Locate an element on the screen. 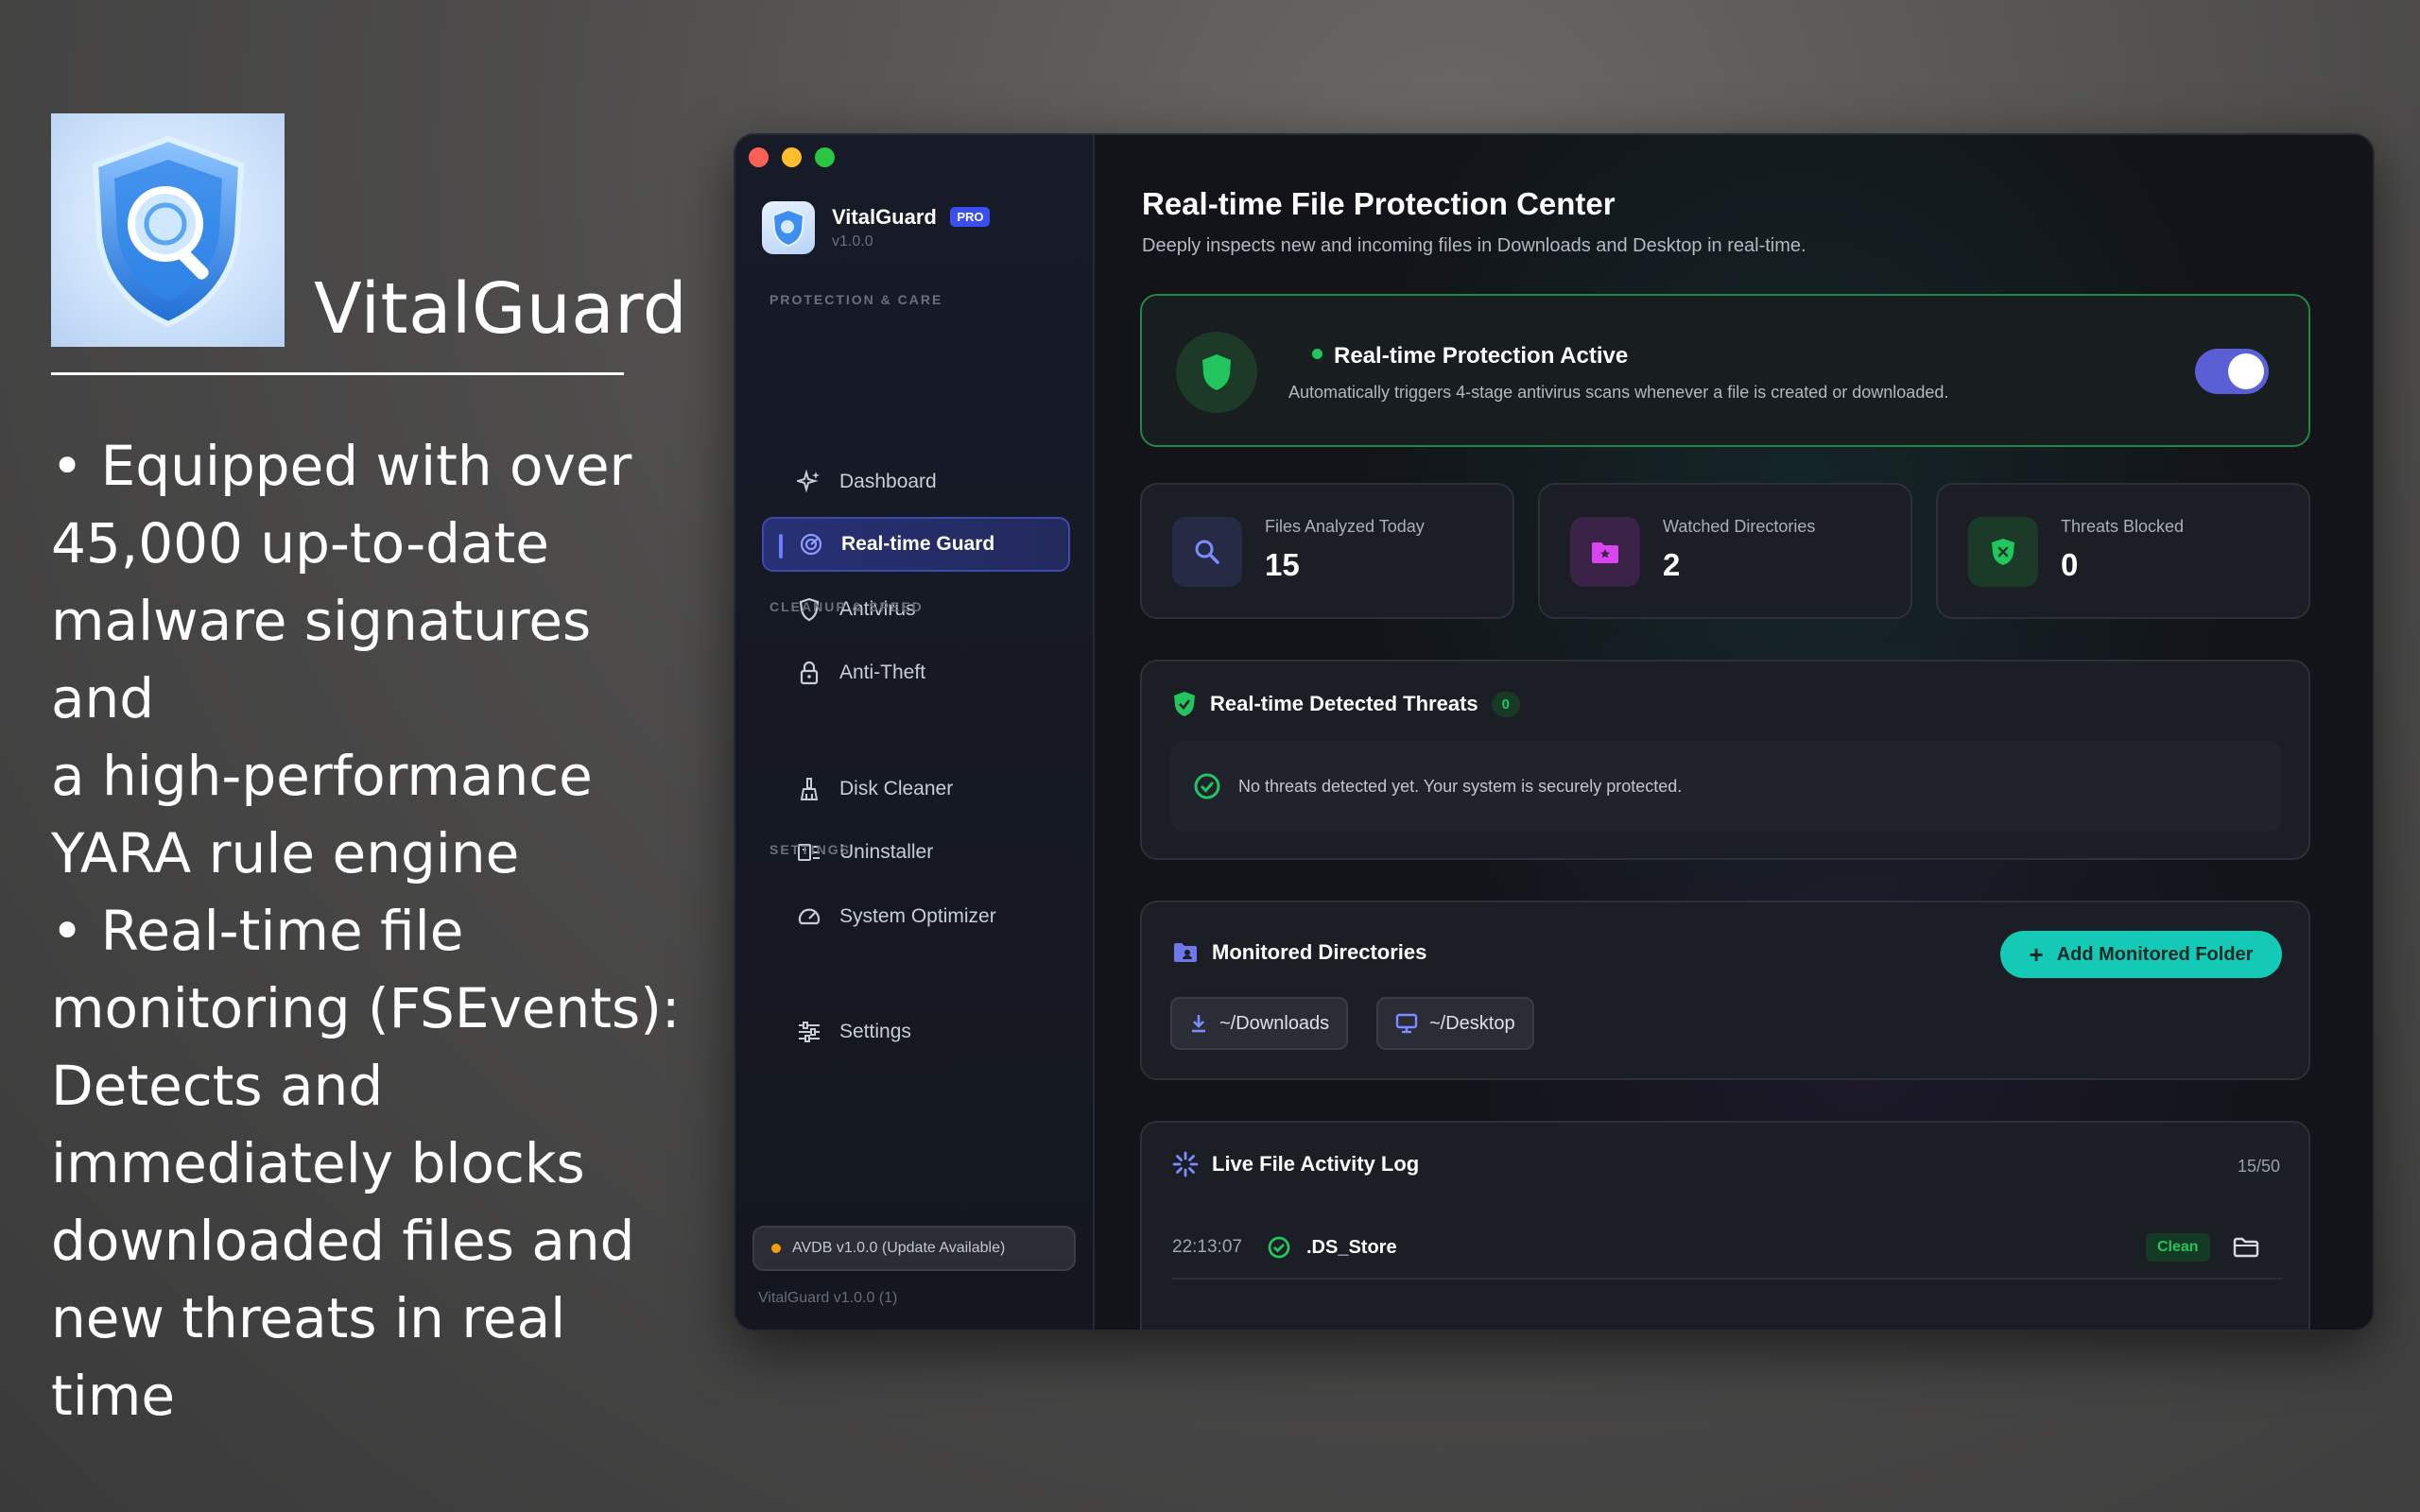 The height and width of the screenshot is (1512, 2420). directory-path: ~/Downloads is located at coordinates (1274, 1023).